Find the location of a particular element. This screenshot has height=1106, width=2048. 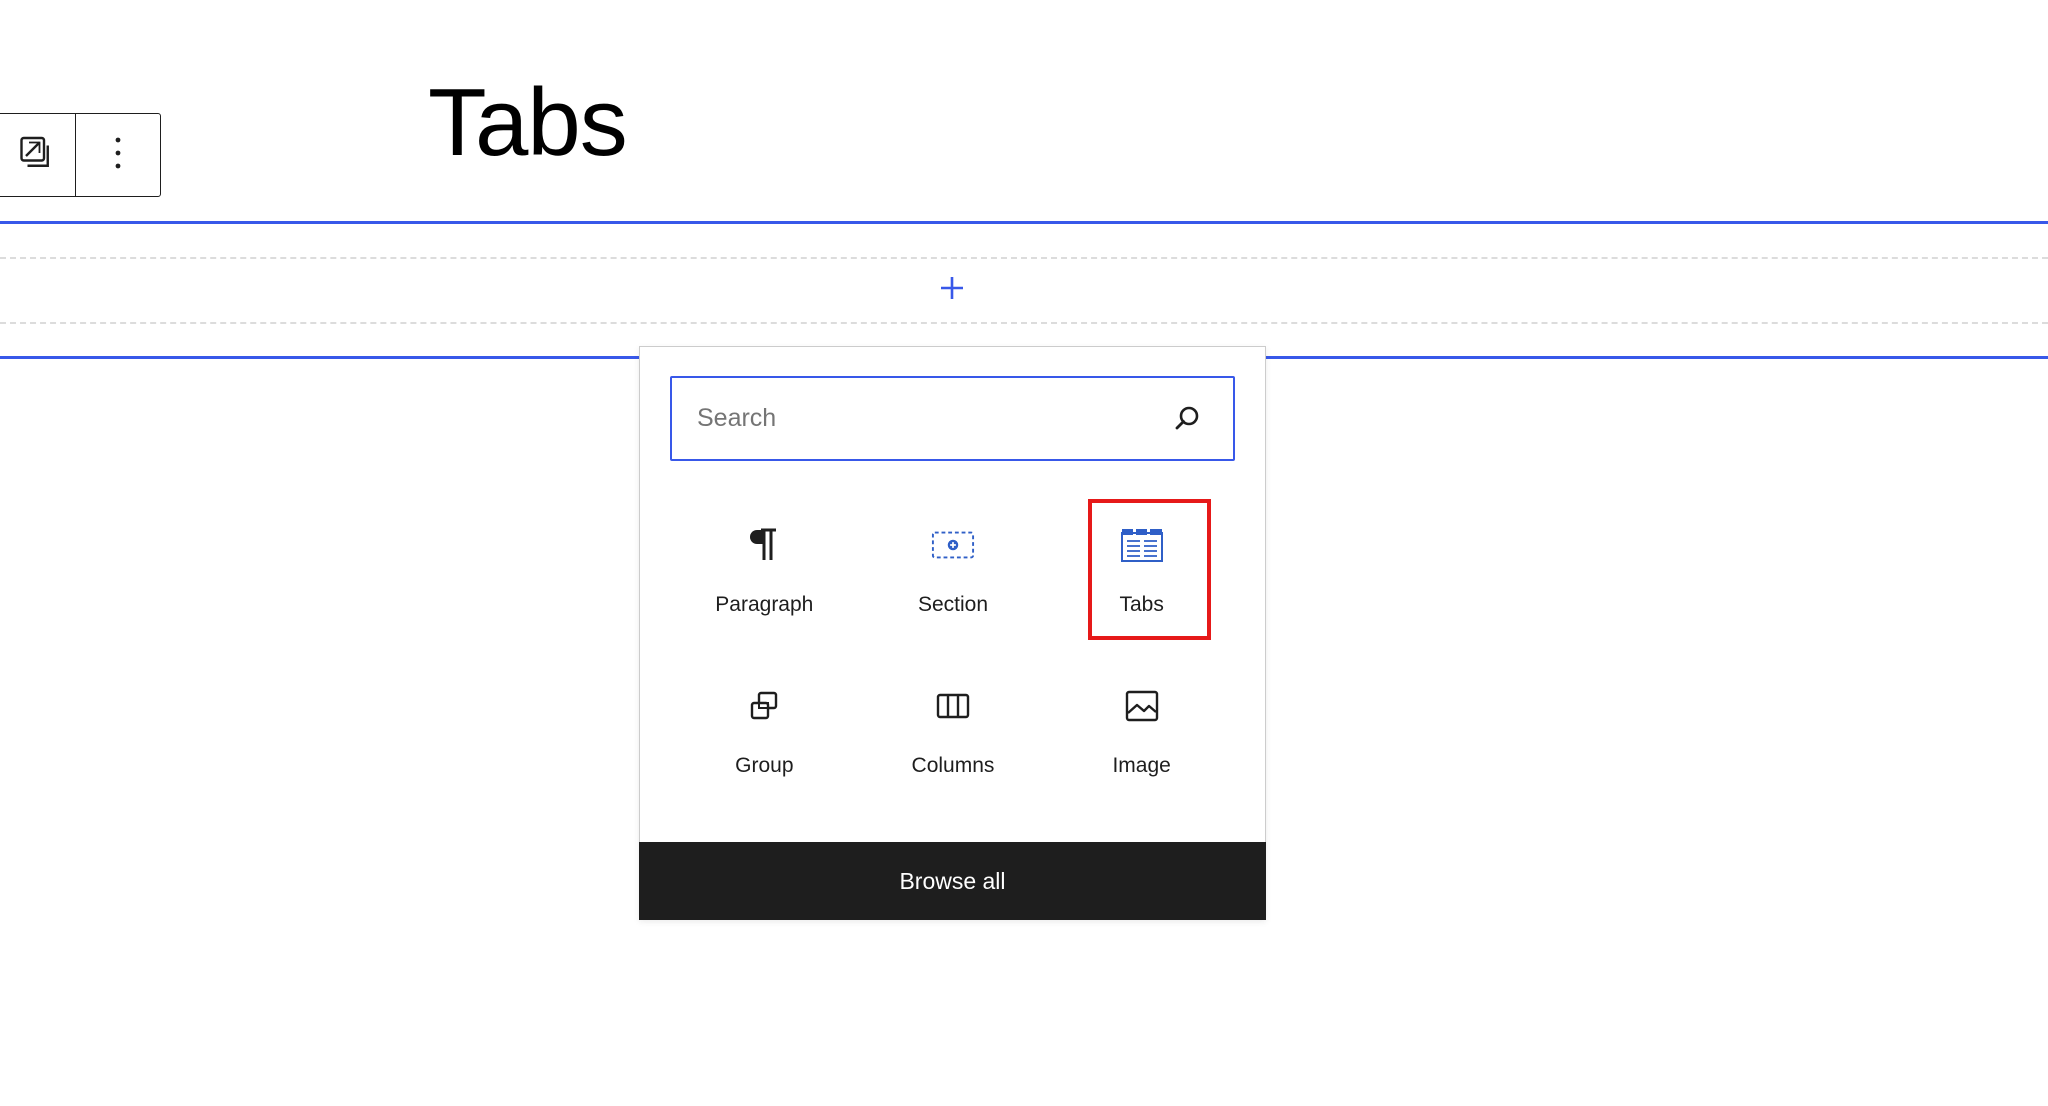

block-item-tabs: Tabs is located at coordinates (1141, 570).